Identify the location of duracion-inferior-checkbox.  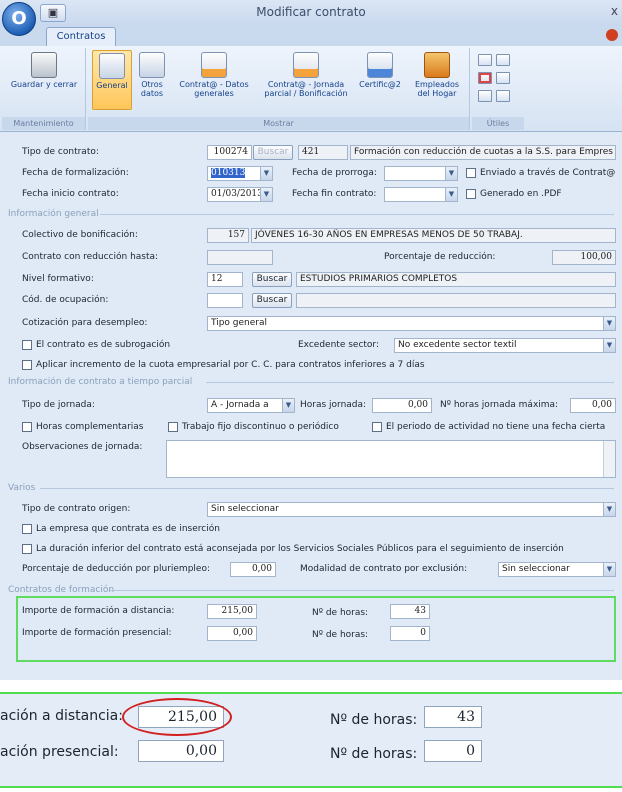
(27, 549).